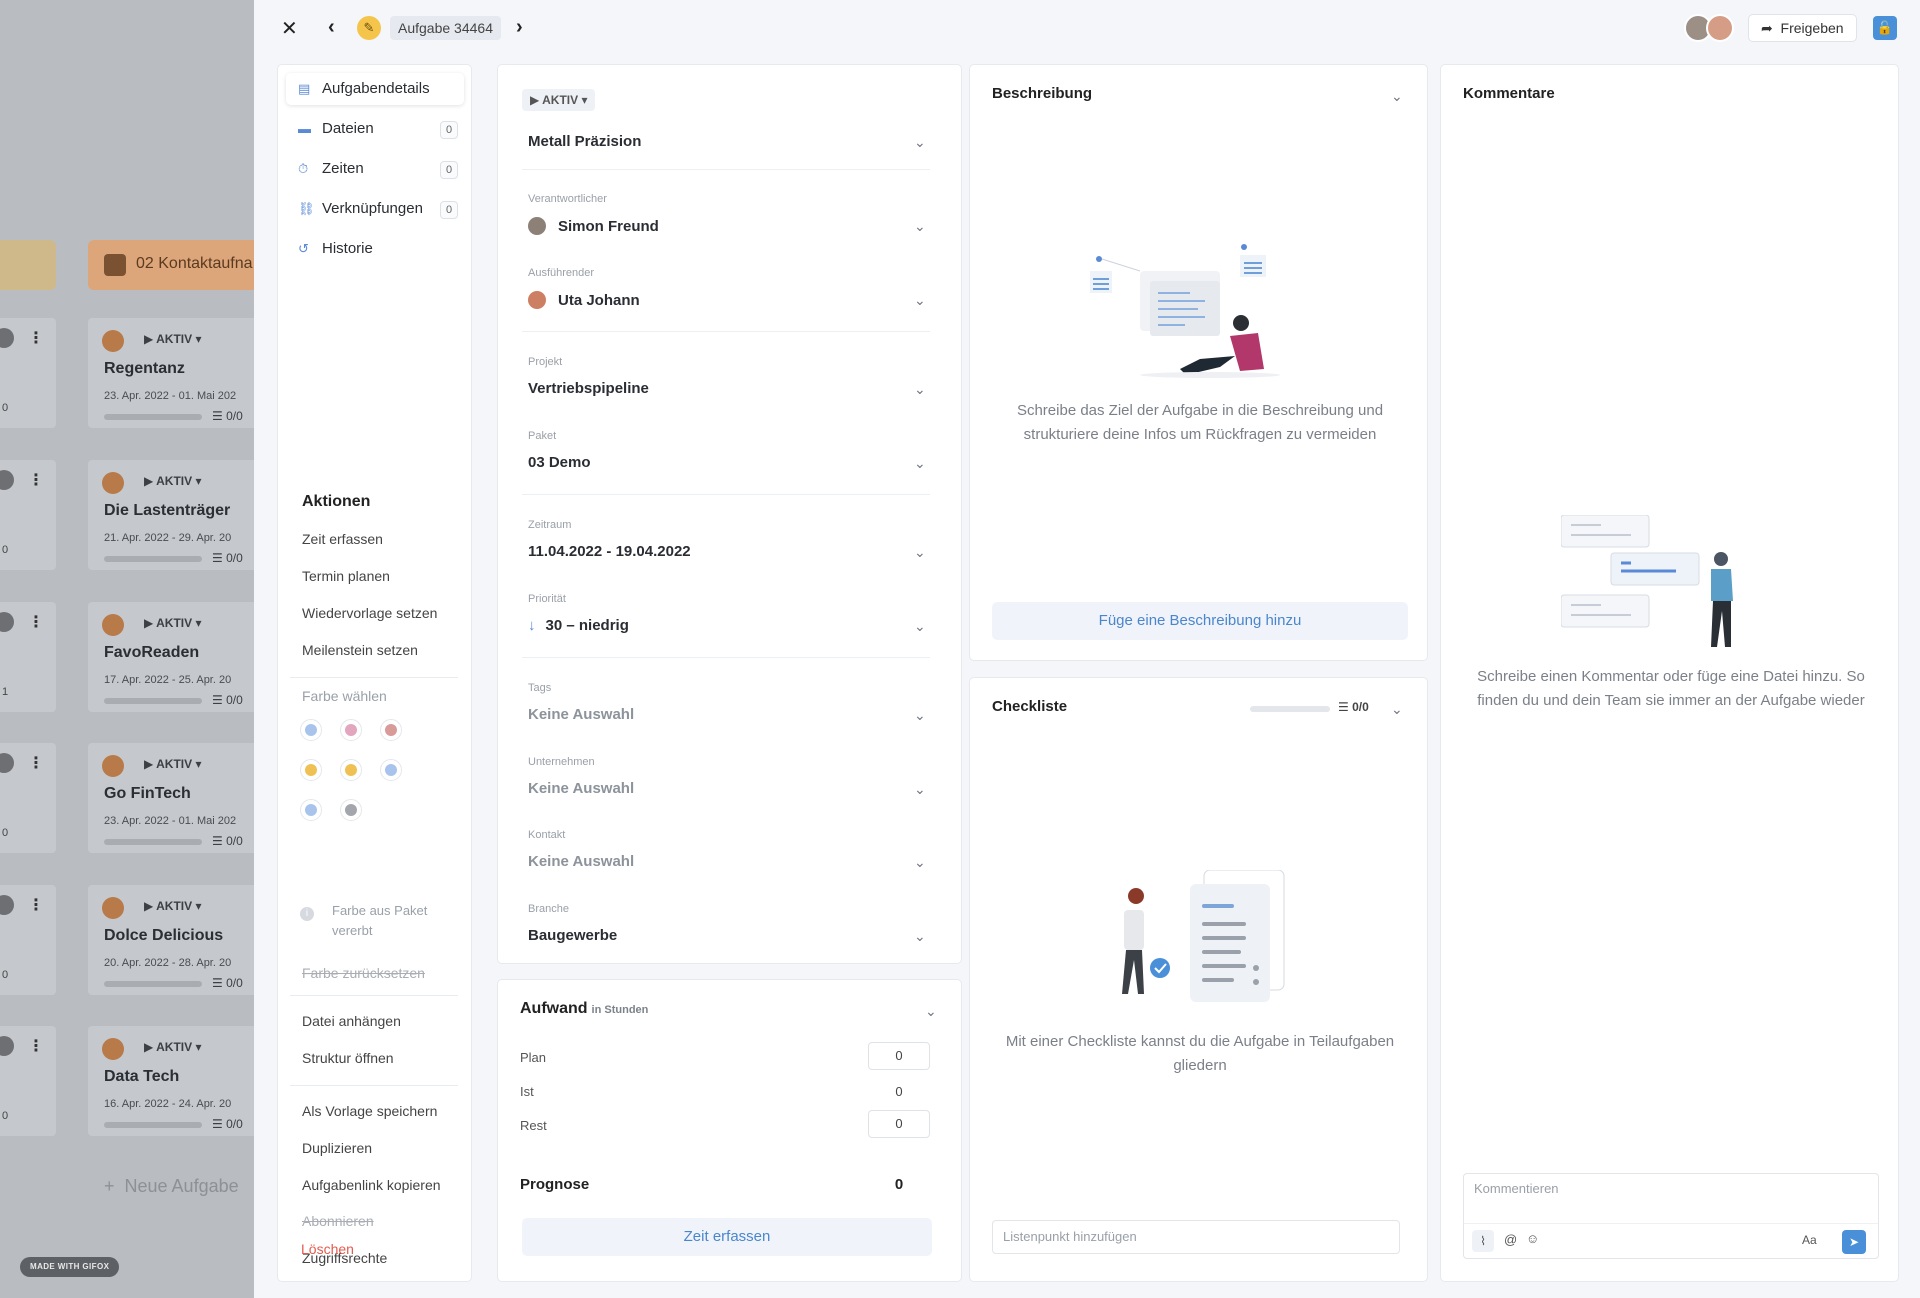  I want to click on executor-field: Ausführender Uta Johann ⌄, so click(728, 292).